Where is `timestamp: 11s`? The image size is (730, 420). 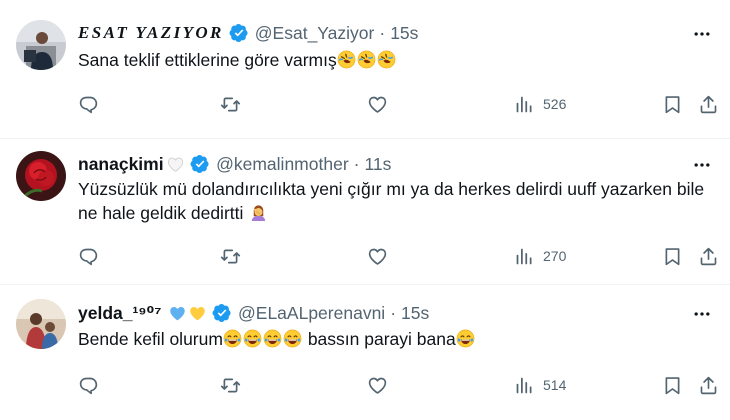
timestamp: 11s is located at coordinates (377, 164).